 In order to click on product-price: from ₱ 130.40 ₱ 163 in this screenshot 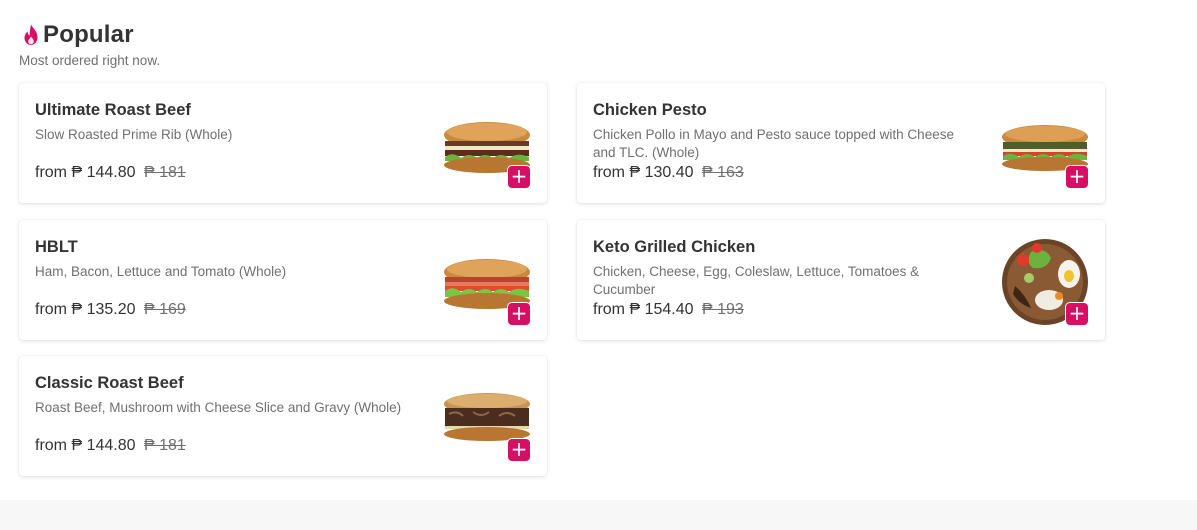, I will do `click(668, 173)`.